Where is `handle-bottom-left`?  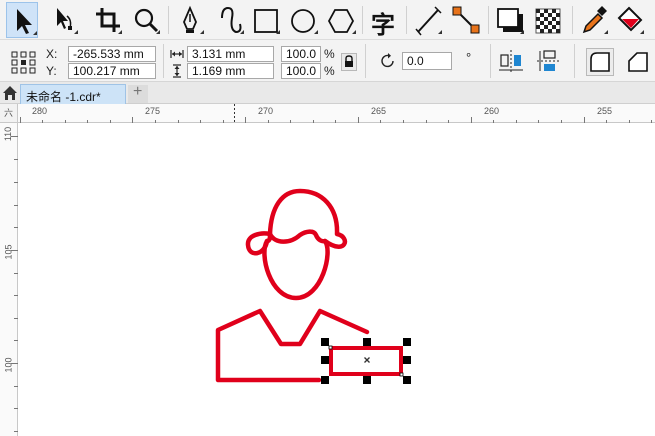
handle-bottom-left is located at coordinates (325, 380).